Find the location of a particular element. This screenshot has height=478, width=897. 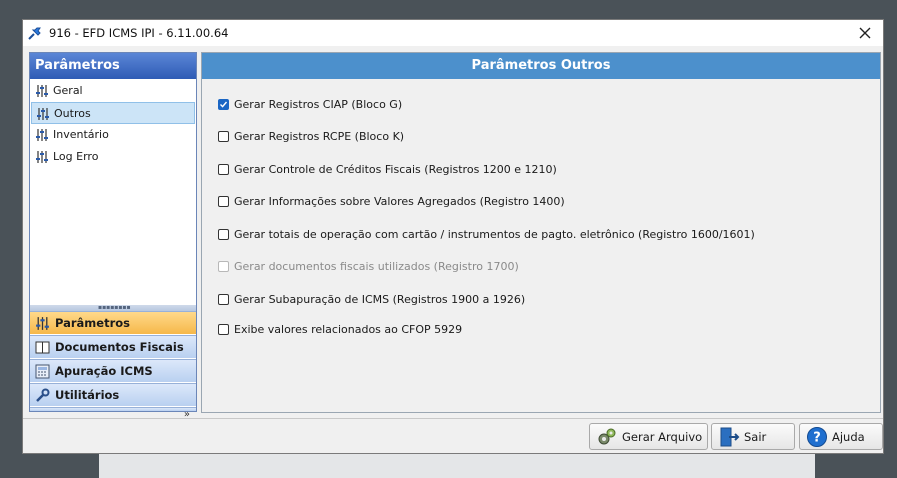

help-icon: ? is located at coordinates (817, 436).